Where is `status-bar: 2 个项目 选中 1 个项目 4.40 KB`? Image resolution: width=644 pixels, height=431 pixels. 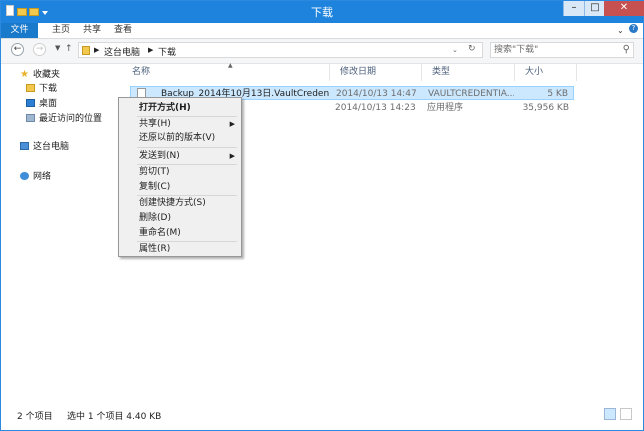 status-bar: 2 个项目 选中 1 个项目 4.40 KB is located at coordinates (322, 415).